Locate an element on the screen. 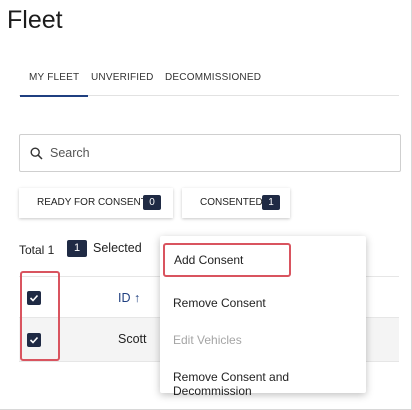  consented-count: 1 is located at coordinates (271, 202).